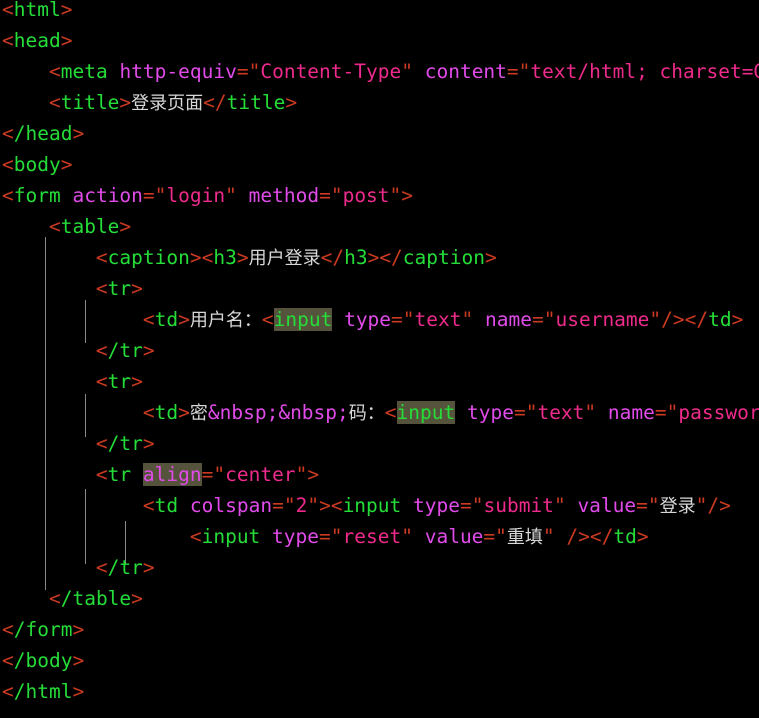 The height and width of the screenshot is (718, 759). What do you see at coordinates (43, 691) in the screenshot?
I see `code-line-23: </html>` at bounding box center [43, 691].